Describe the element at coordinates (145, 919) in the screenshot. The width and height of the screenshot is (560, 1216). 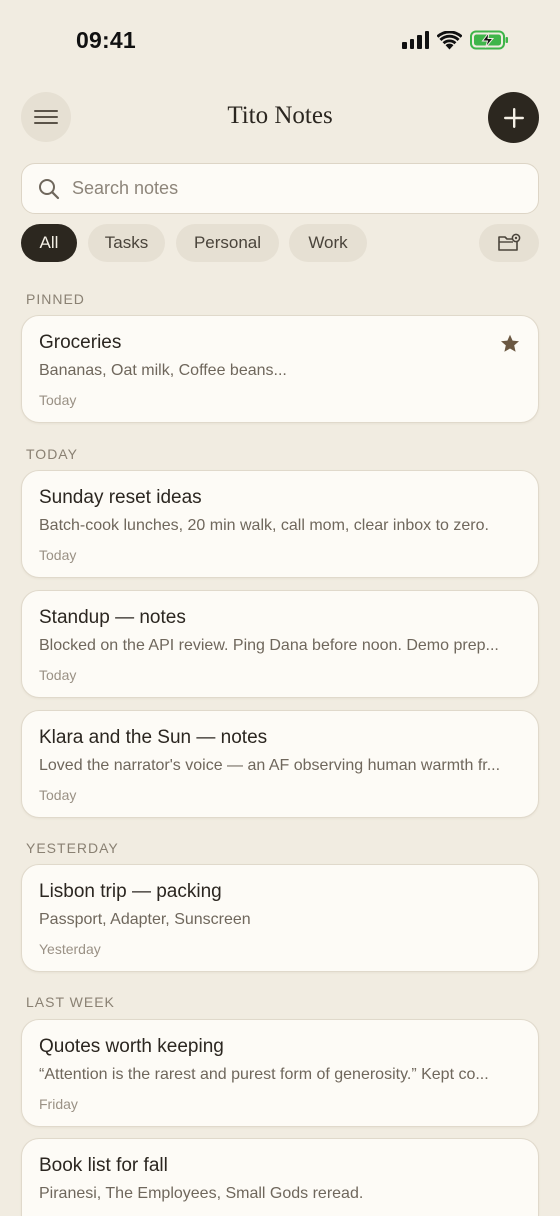
I see `note-preview: Passport, Adapter, Sunscreen` at that location.